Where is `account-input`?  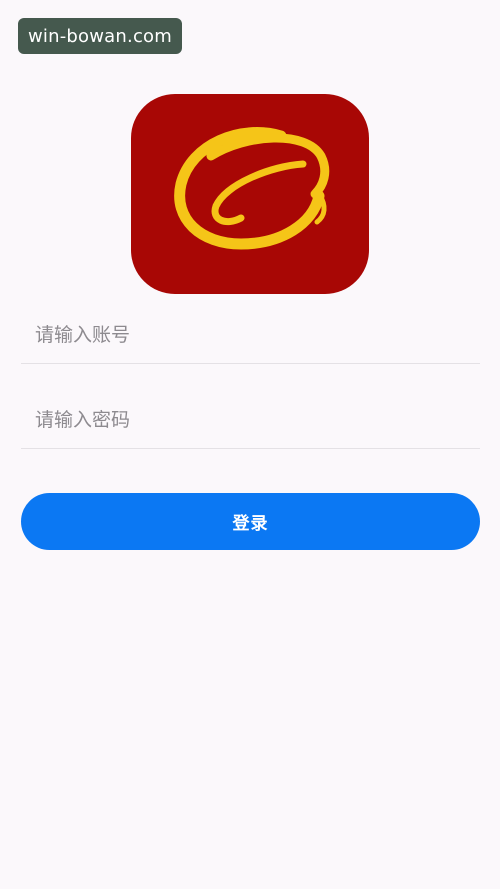
account-input is located at coordinates (250, 335).